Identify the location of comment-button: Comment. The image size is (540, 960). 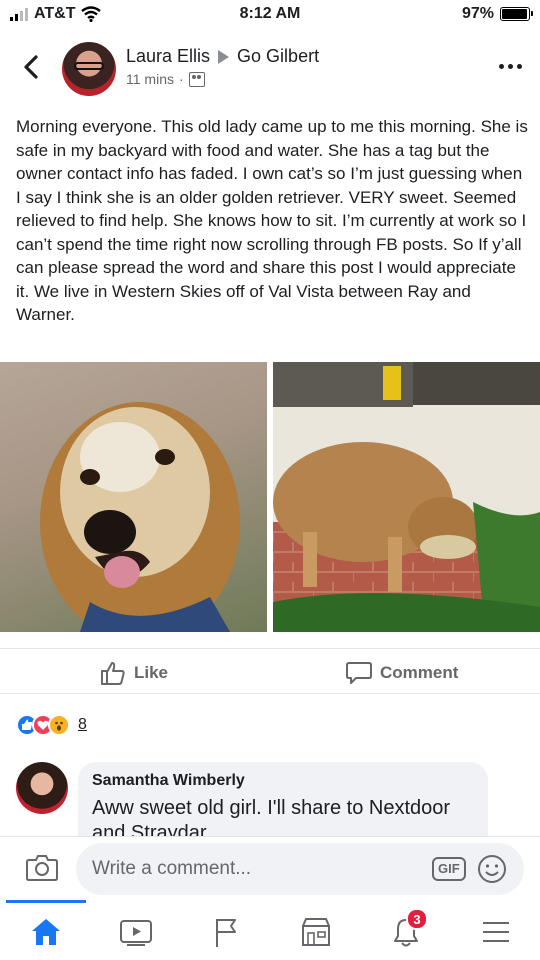
(402, 673).